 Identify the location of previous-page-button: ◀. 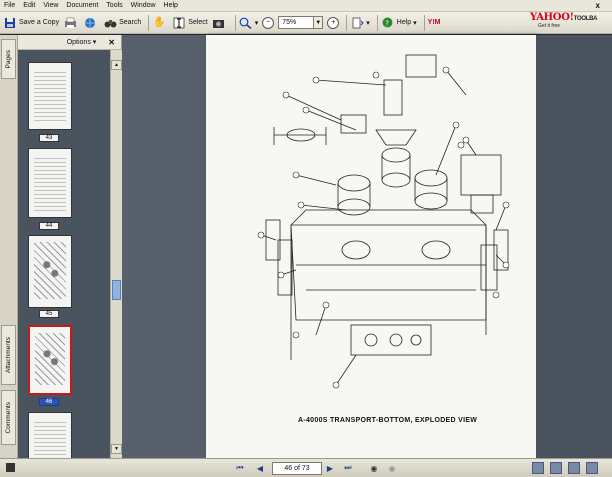
(260, 468).